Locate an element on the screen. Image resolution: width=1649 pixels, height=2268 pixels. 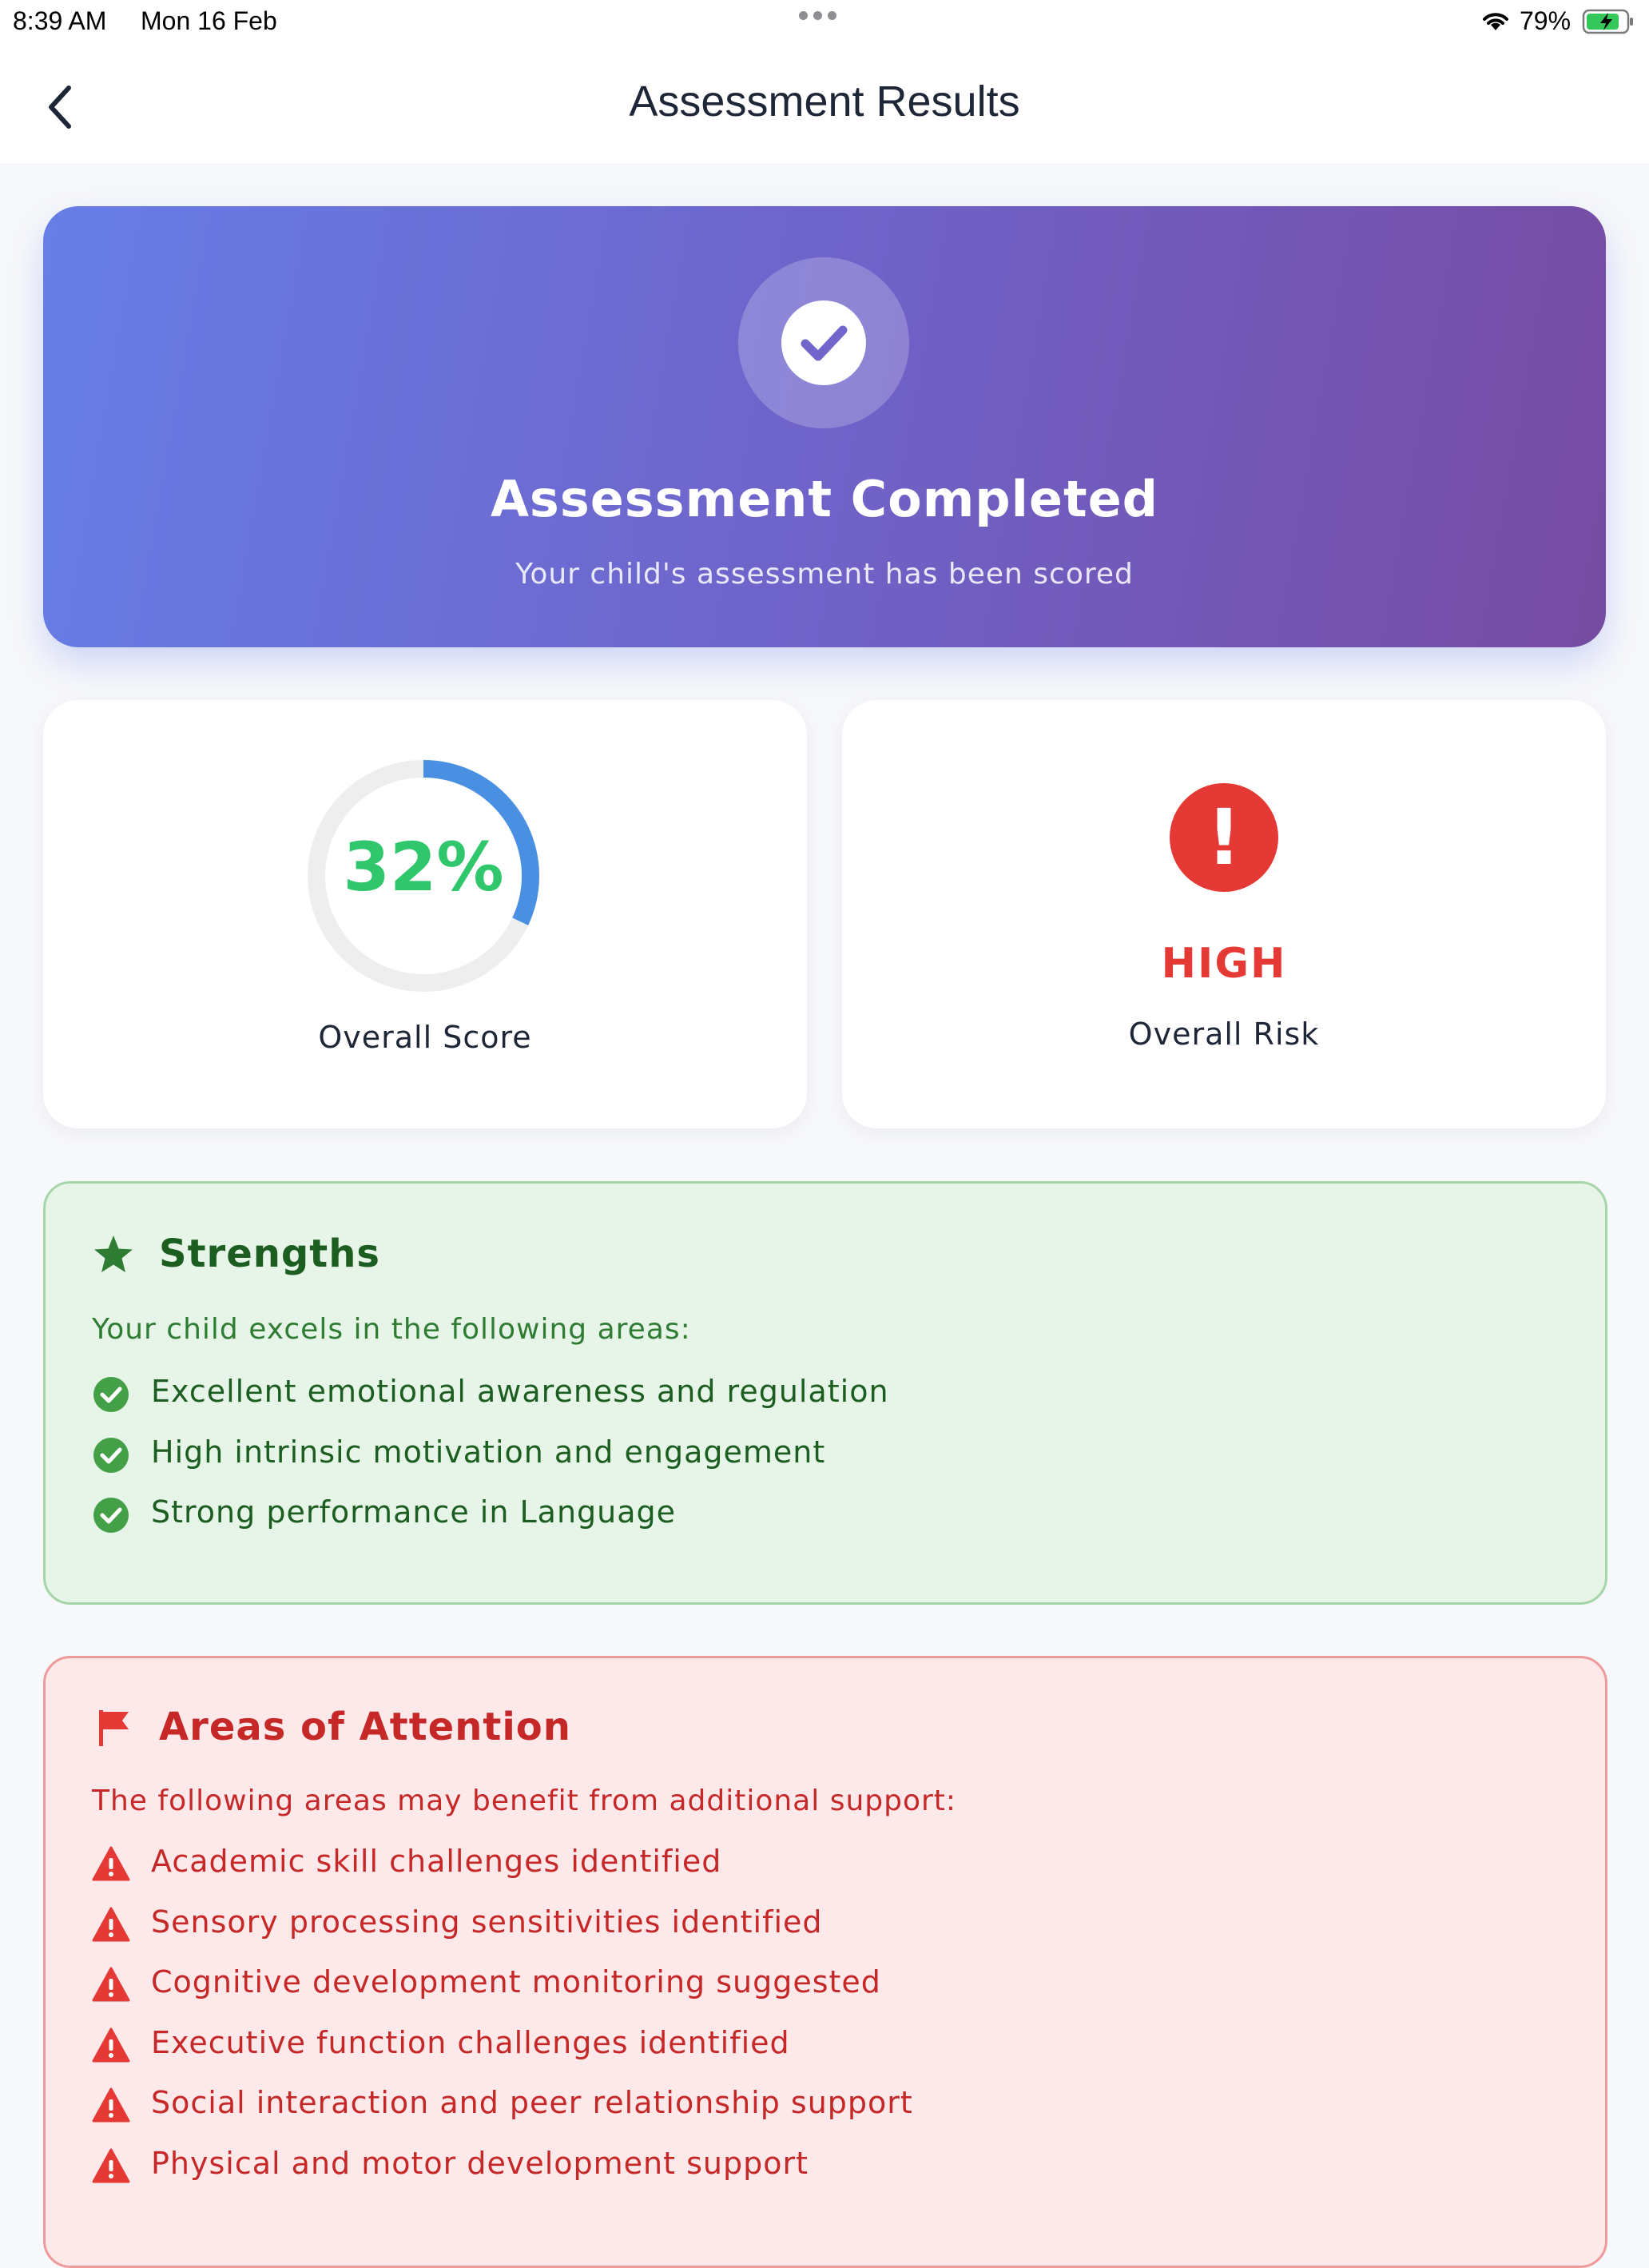
overall-risk-card: ! HIGH Overall Risk is located at coordinates (1224, 914).